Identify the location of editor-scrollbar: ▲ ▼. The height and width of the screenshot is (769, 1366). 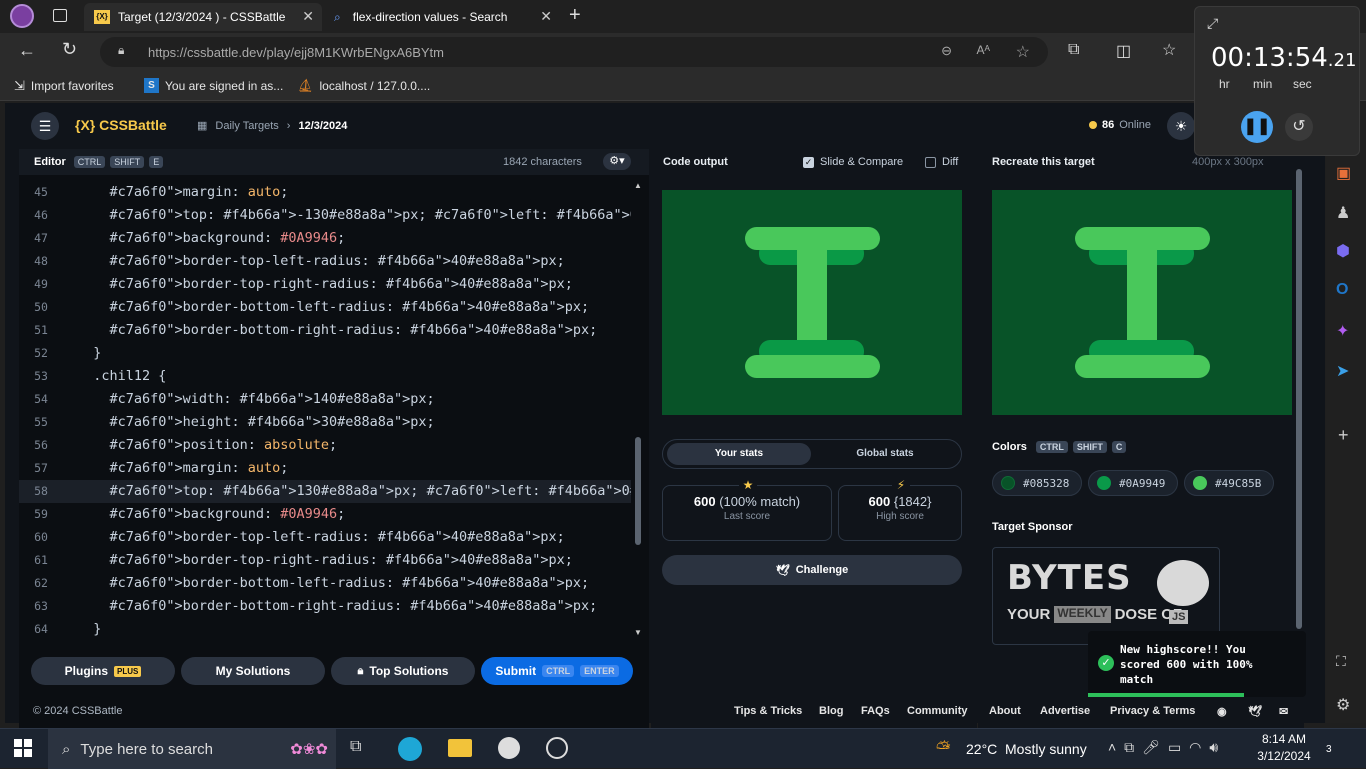
(638, 409).